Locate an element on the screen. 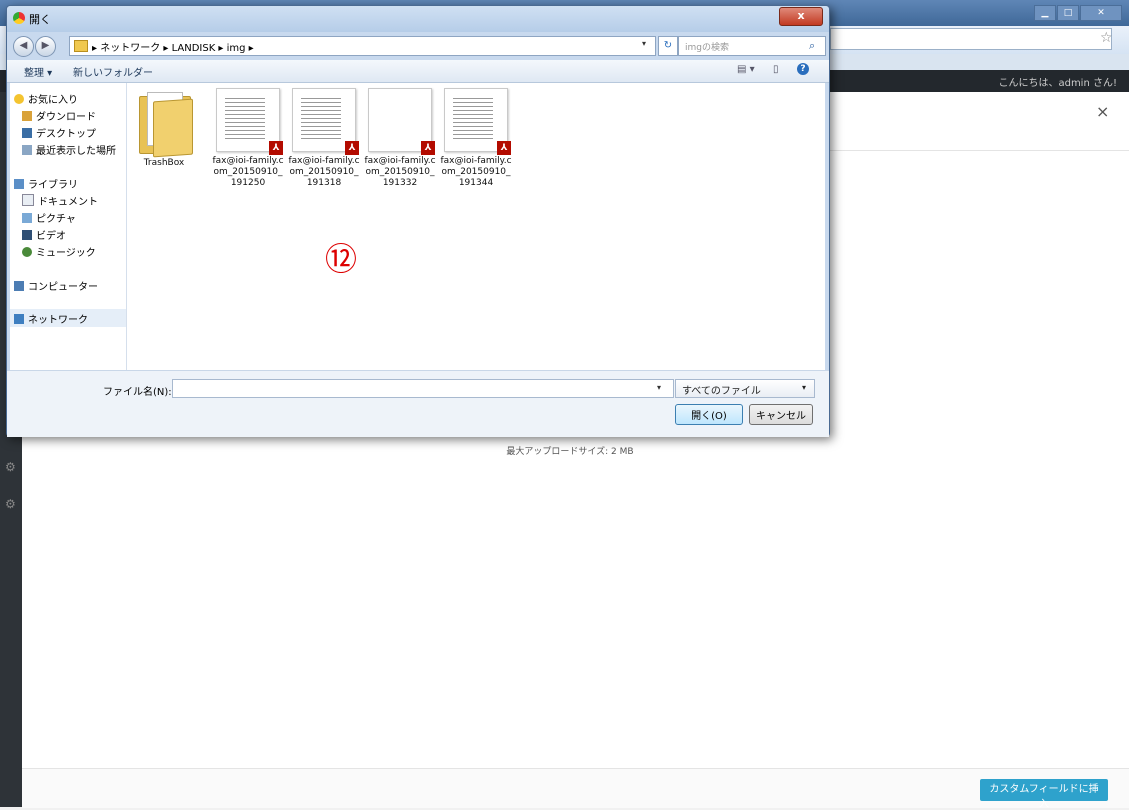 This screenshot has height=810, width=1129. download-folder-icon is located at coordinates (27, 116).